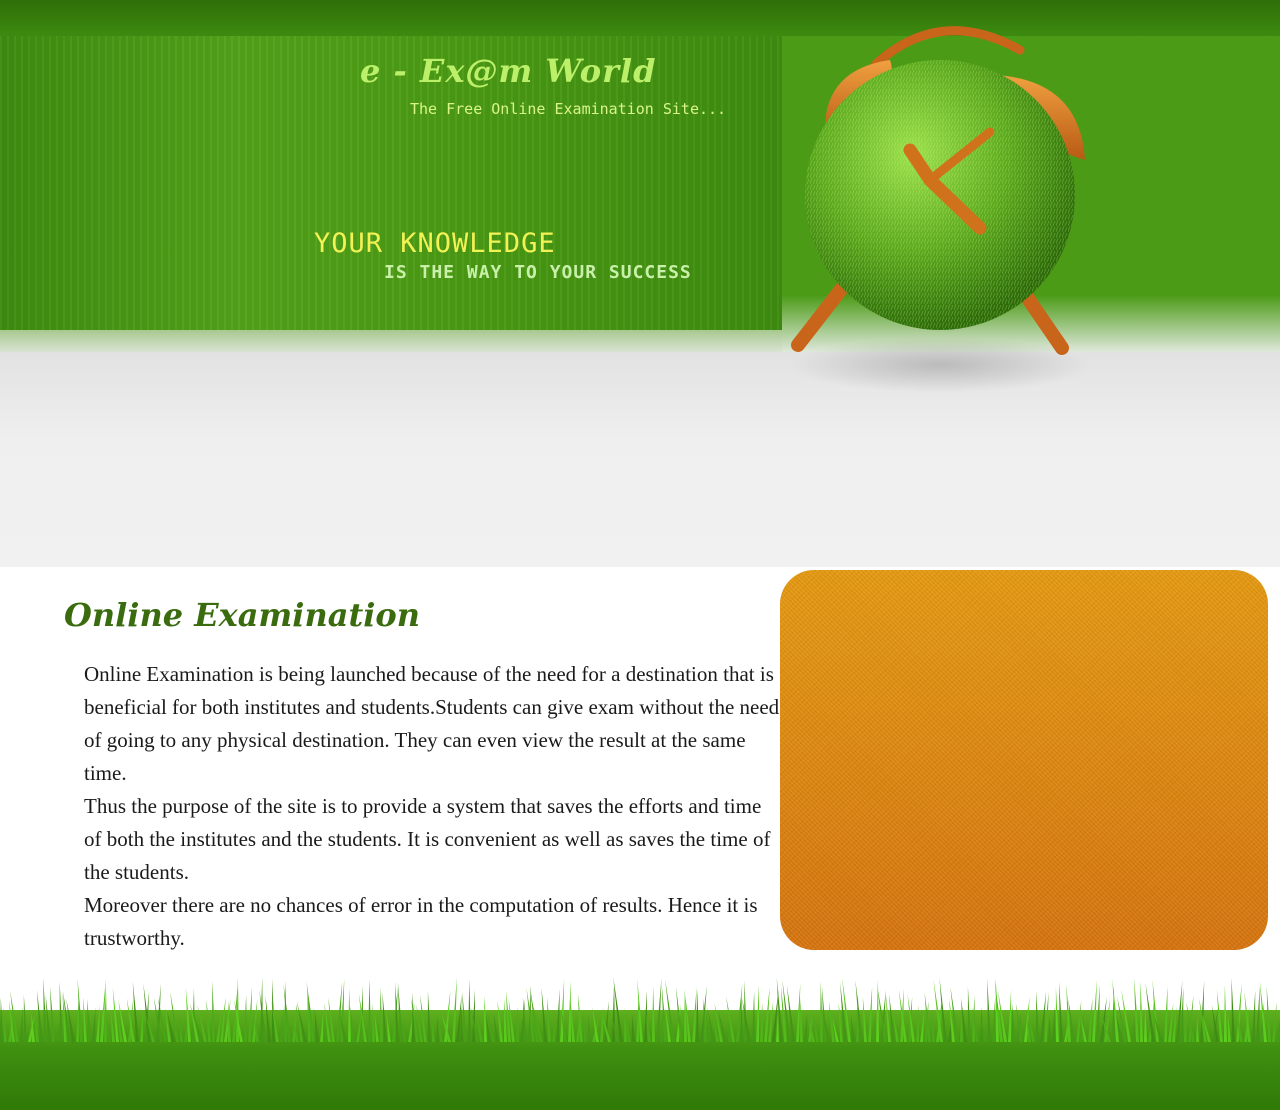 The height and width of the screenshot is (1110, 1280). Describe the element at coordinates (391, 341) in the screenshot. I see `header-shine` at that location.